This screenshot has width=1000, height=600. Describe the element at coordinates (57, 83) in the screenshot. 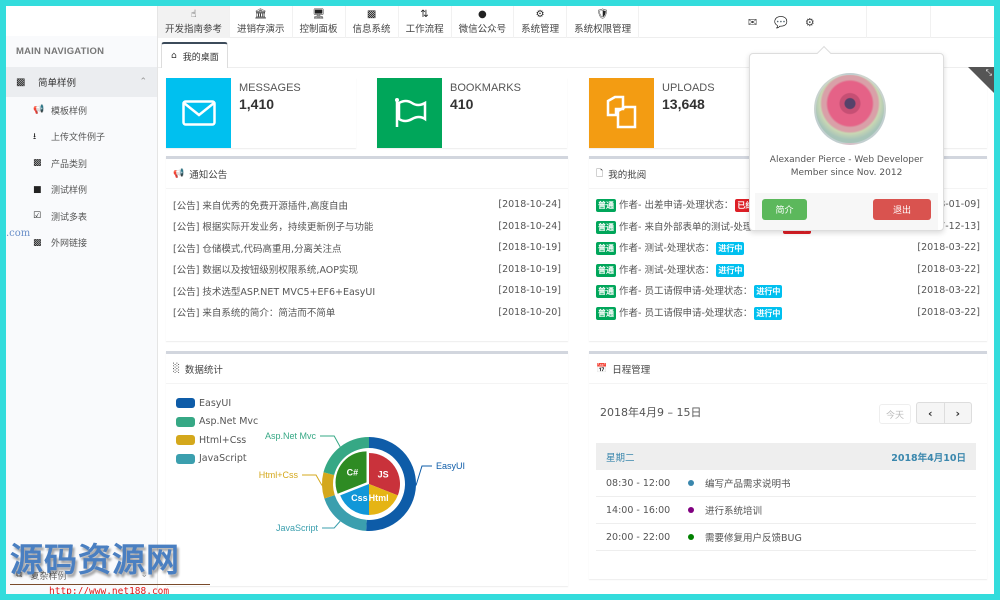

I see `sidebar-group-label: 简单样例` at that location.